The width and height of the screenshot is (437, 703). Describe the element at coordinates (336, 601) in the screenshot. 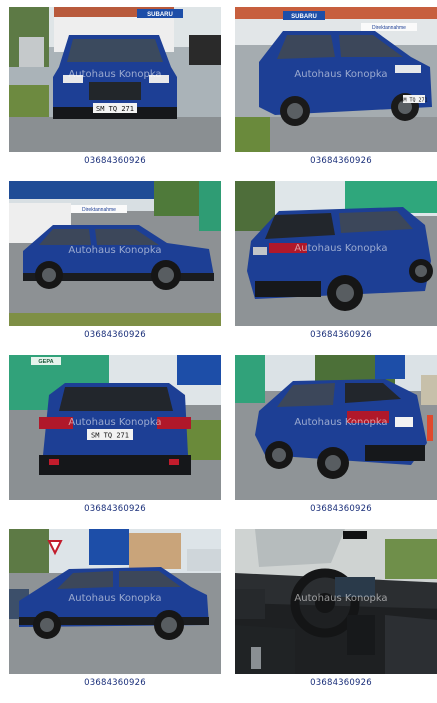

I see `car-photo-interior: Autohaus Konopka` at that location.